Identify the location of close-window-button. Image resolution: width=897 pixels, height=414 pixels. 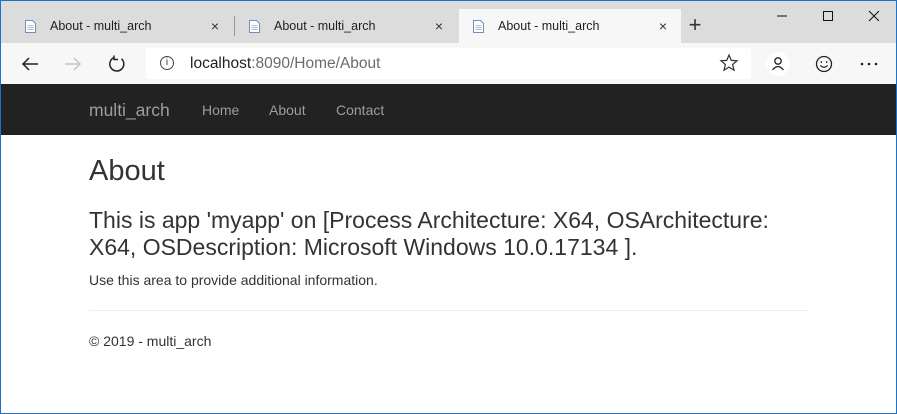
(873, 16).